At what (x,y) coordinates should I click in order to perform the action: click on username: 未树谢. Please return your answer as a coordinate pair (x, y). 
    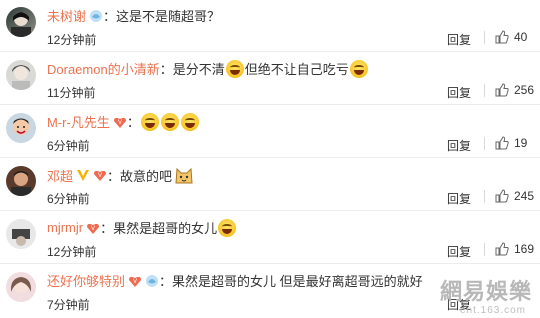
    Looking at the image, I should click on (66, 15).